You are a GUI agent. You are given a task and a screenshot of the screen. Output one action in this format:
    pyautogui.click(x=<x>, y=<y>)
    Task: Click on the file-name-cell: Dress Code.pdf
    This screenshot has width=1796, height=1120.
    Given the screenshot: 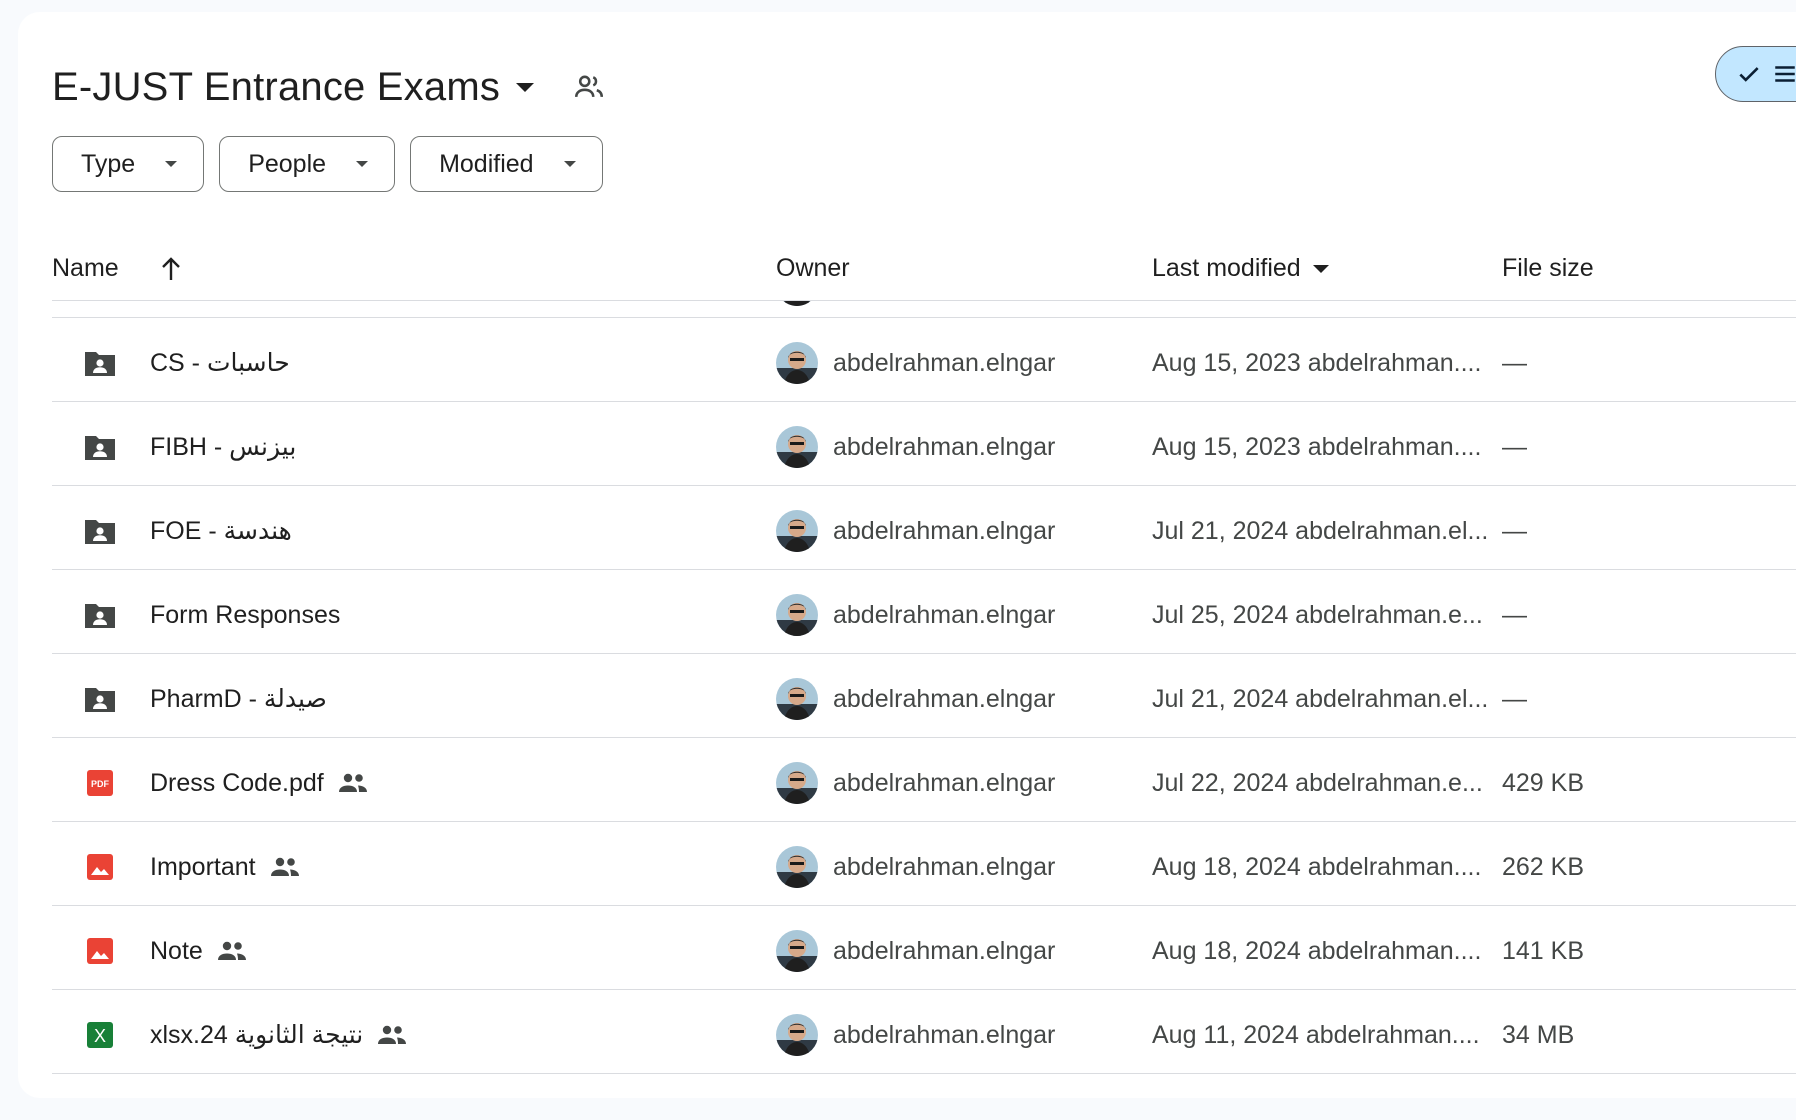 What is the action you would take?
    pyautogui.click(x=259, y=783)
    